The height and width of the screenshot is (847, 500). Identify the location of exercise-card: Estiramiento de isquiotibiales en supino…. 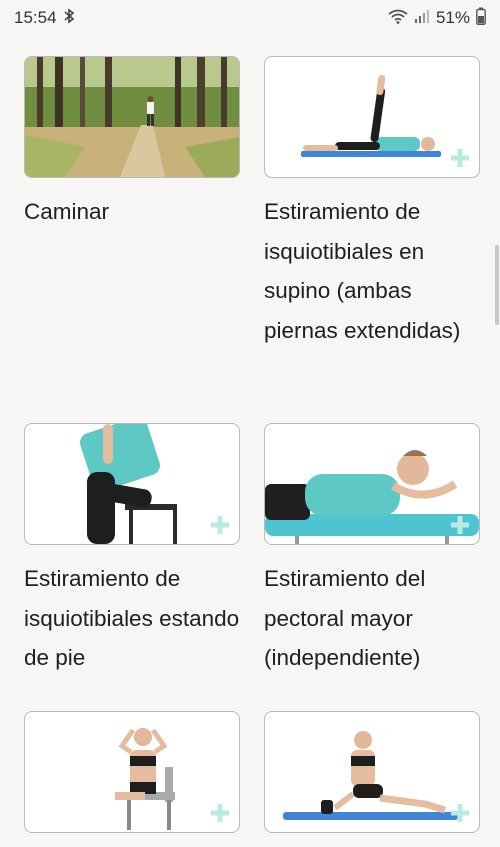
(372, 203).